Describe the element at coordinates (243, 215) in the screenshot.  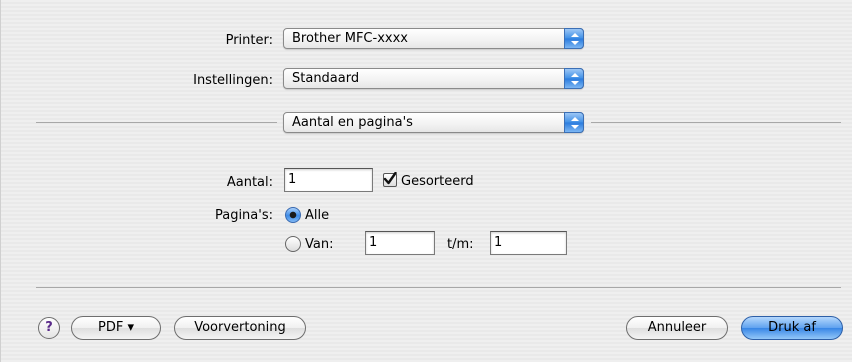
I see `pages-label: Pagina's:` at that location.